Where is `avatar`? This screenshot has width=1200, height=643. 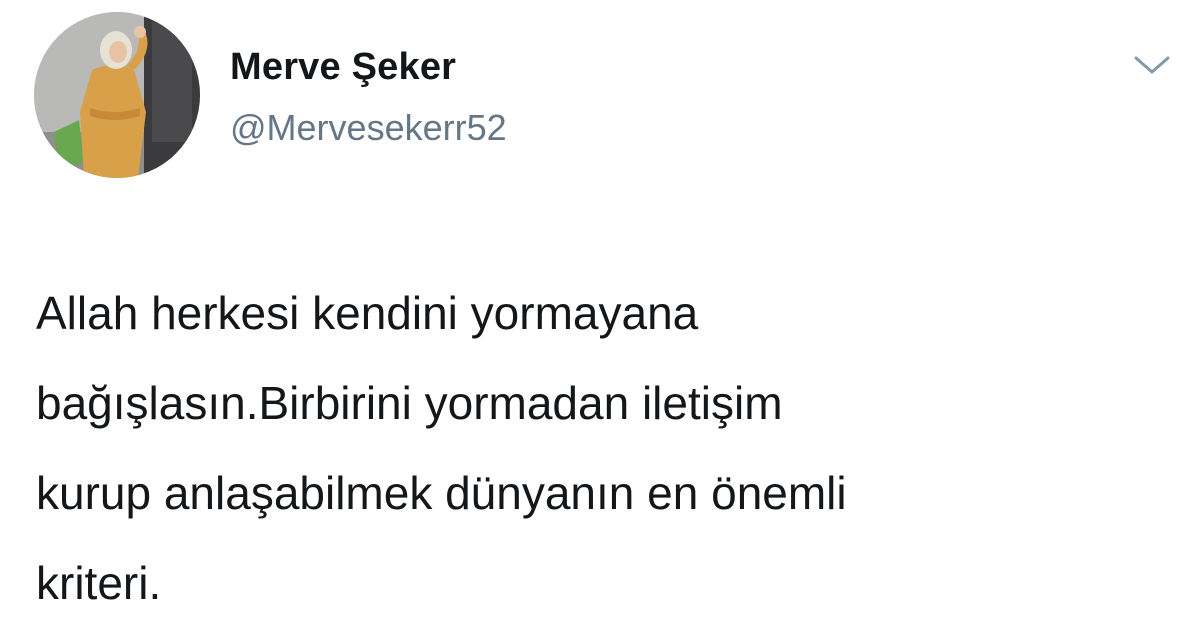 avatar is located at coordinates (117, 95).